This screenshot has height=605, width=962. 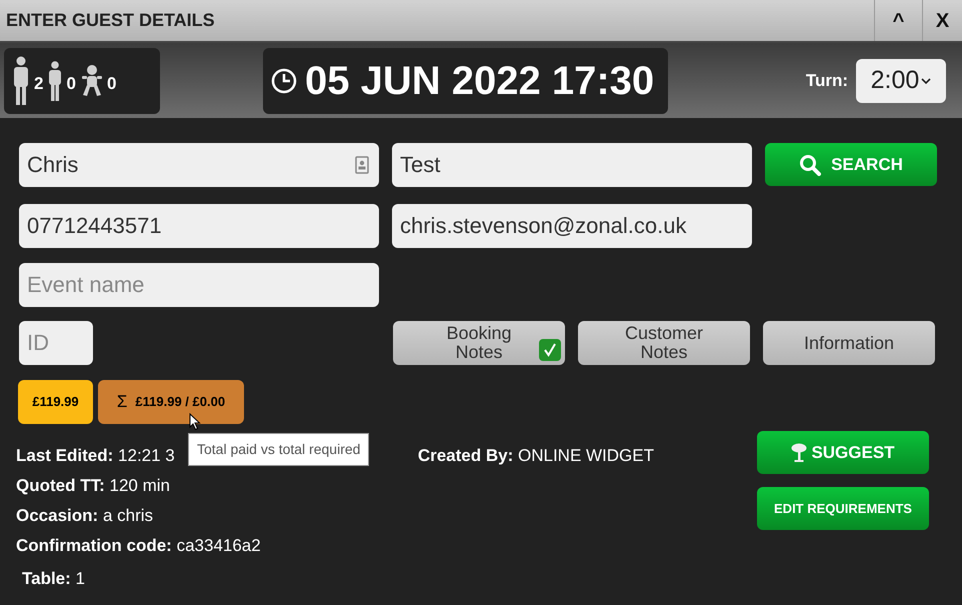 What do you see at coordinates (111, 20) in the screenshot?
I see `window-title: ENTER GUEST DETAILS` at bounding box center [111, 20].